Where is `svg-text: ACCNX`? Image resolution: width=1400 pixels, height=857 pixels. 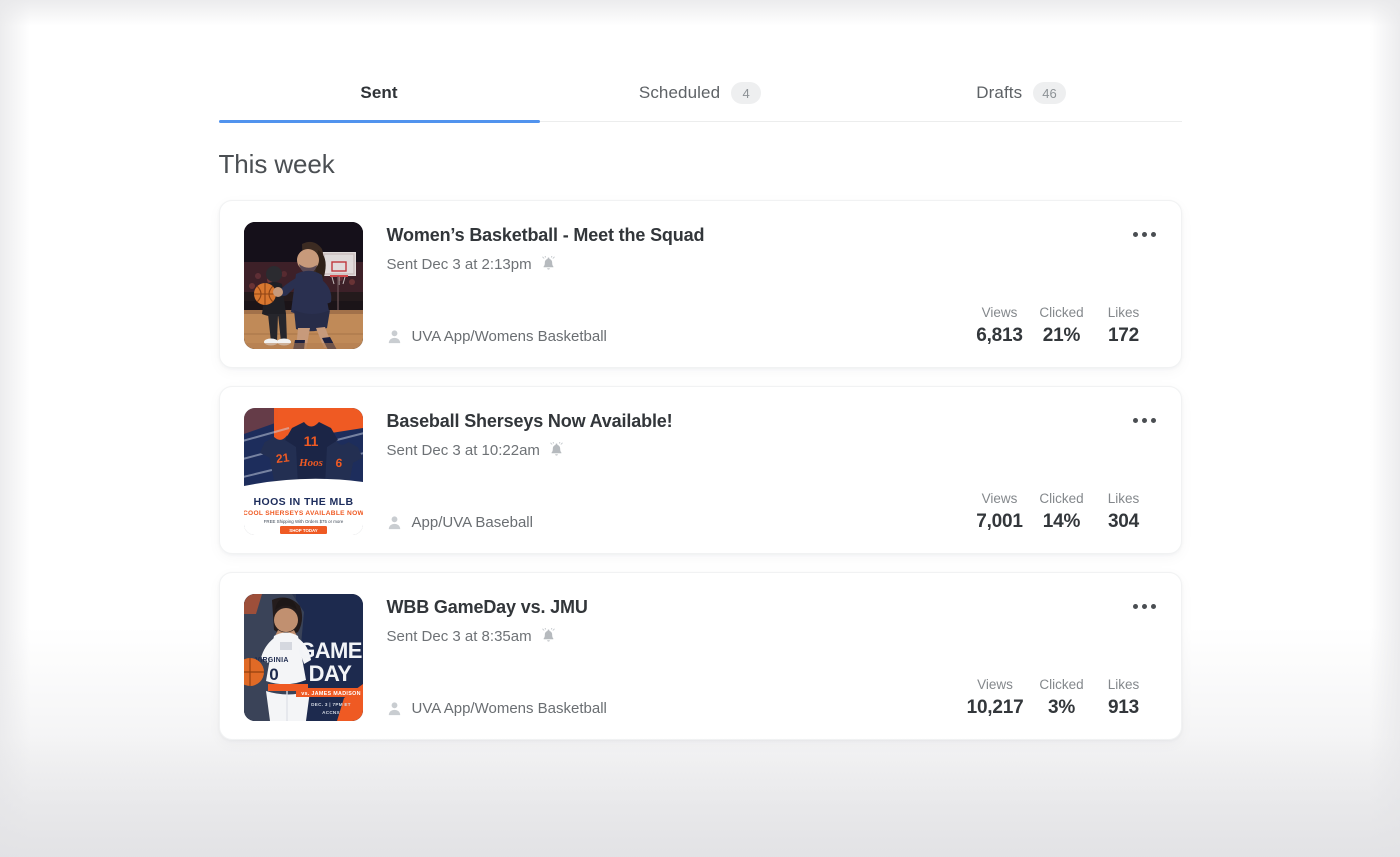 svg-text: ACCNX is located at coordinates (331, 712).